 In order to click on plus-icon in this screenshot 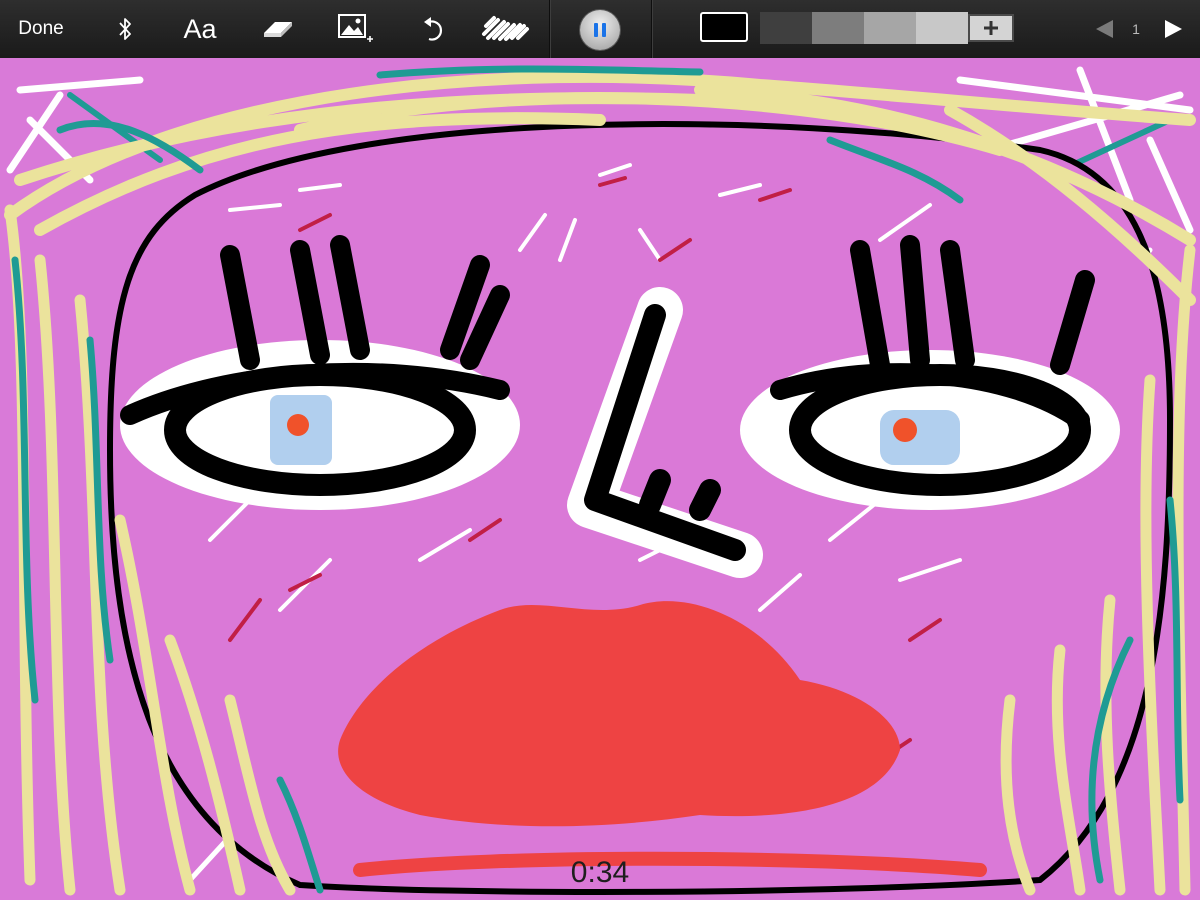, I will do `click(991, 28)`.